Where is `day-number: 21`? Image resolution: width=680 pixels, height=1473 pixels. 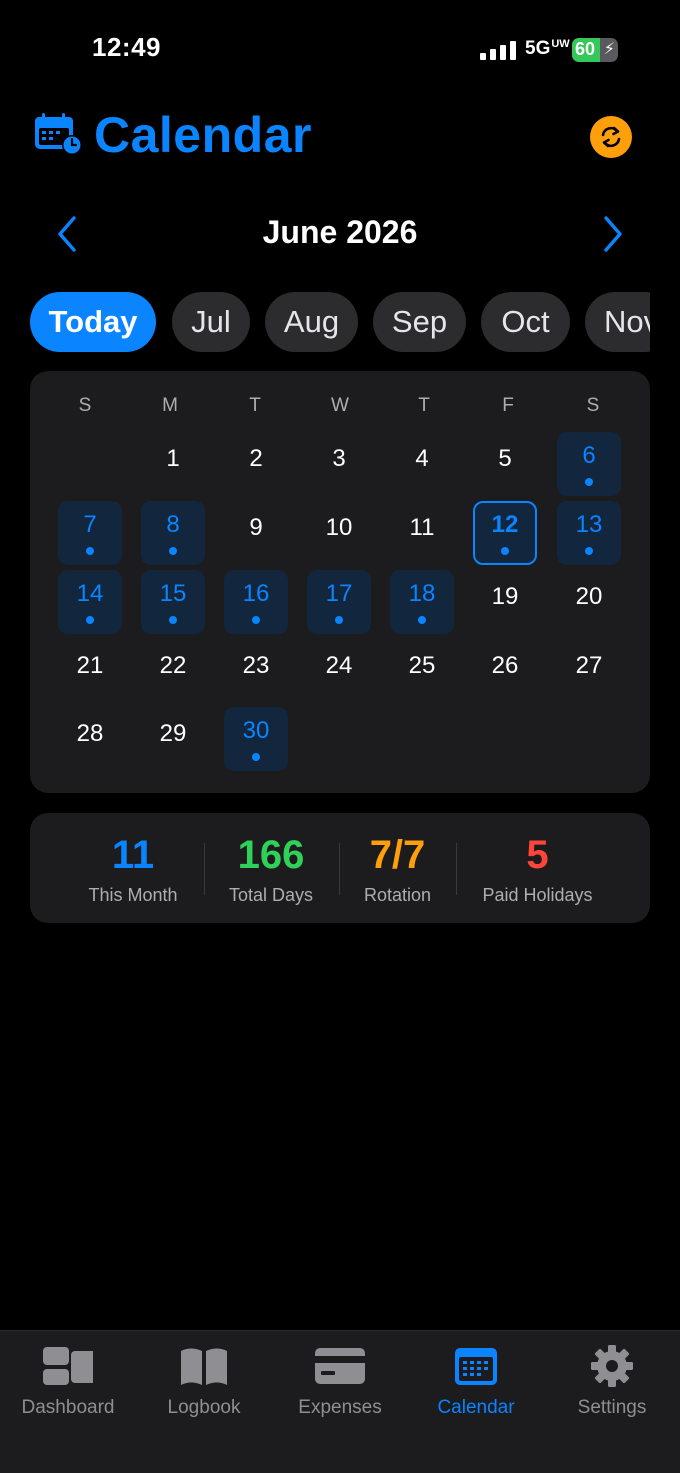 day-number: 21 is located at coordinates (90, 665).